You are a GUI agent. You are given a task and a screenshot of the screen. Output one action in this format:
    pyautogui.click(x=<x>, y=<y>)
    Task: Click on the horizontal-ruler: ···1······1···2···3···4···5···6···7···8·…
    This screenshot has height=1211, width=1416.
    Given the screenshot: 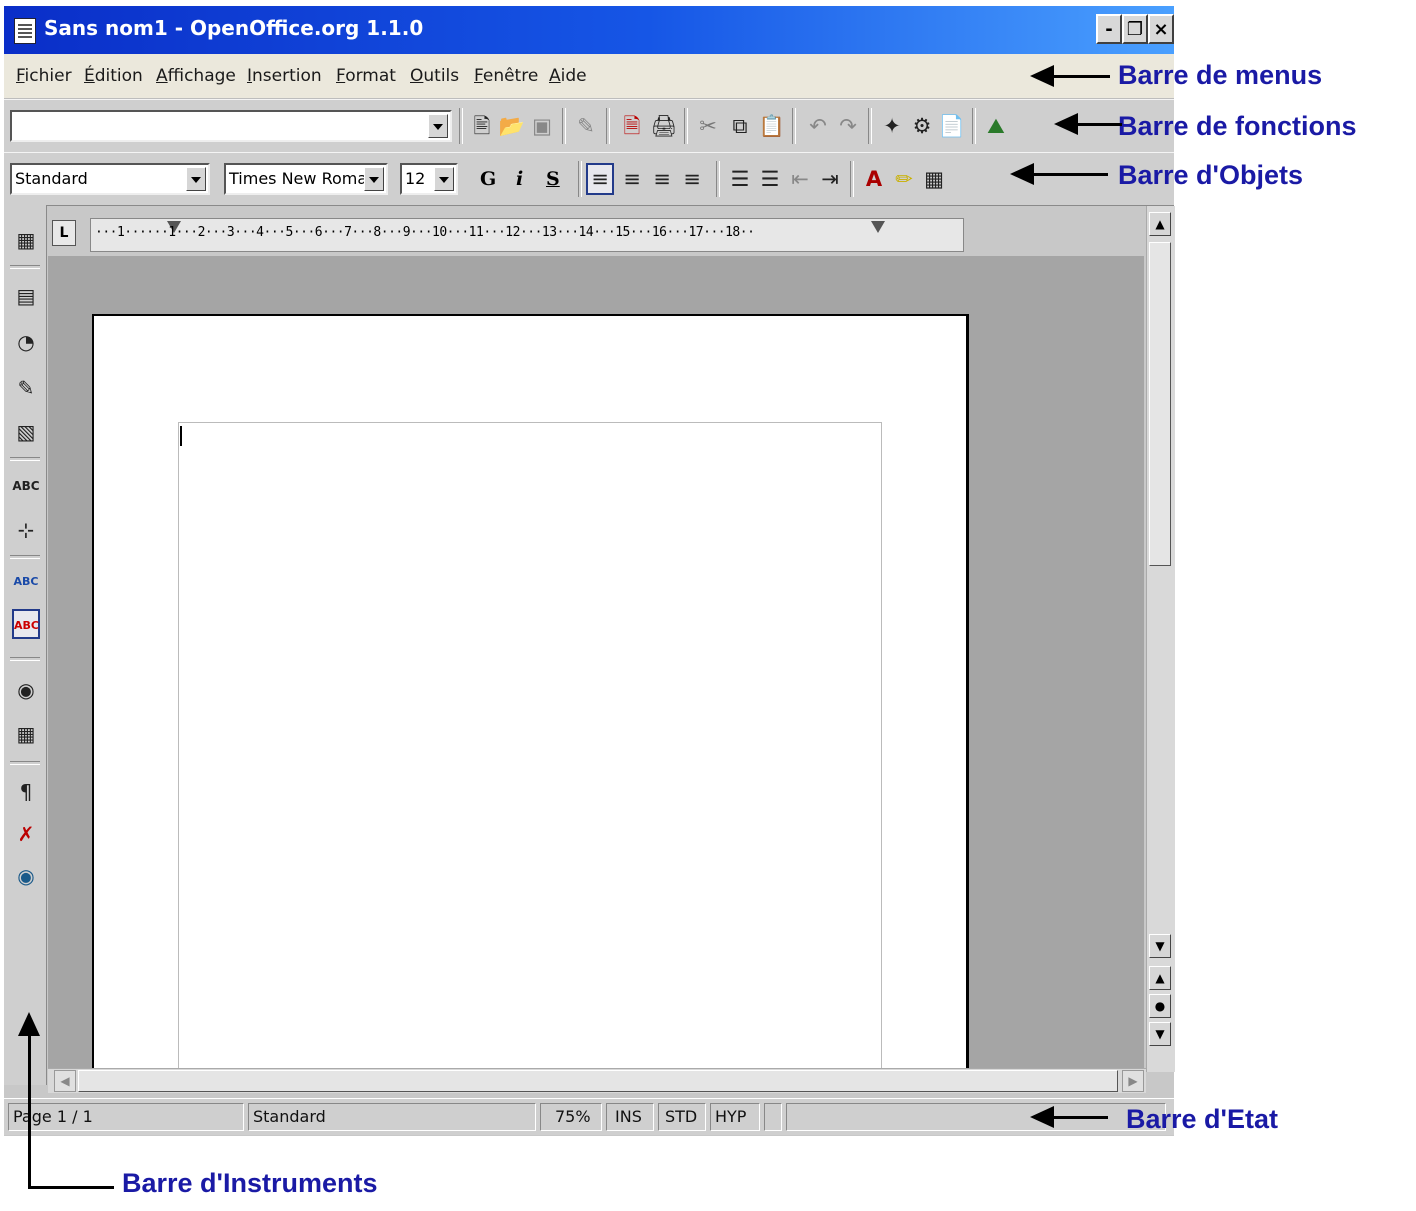 What is the action you would take?
    pyautogui.click(x=527, y=235)
    